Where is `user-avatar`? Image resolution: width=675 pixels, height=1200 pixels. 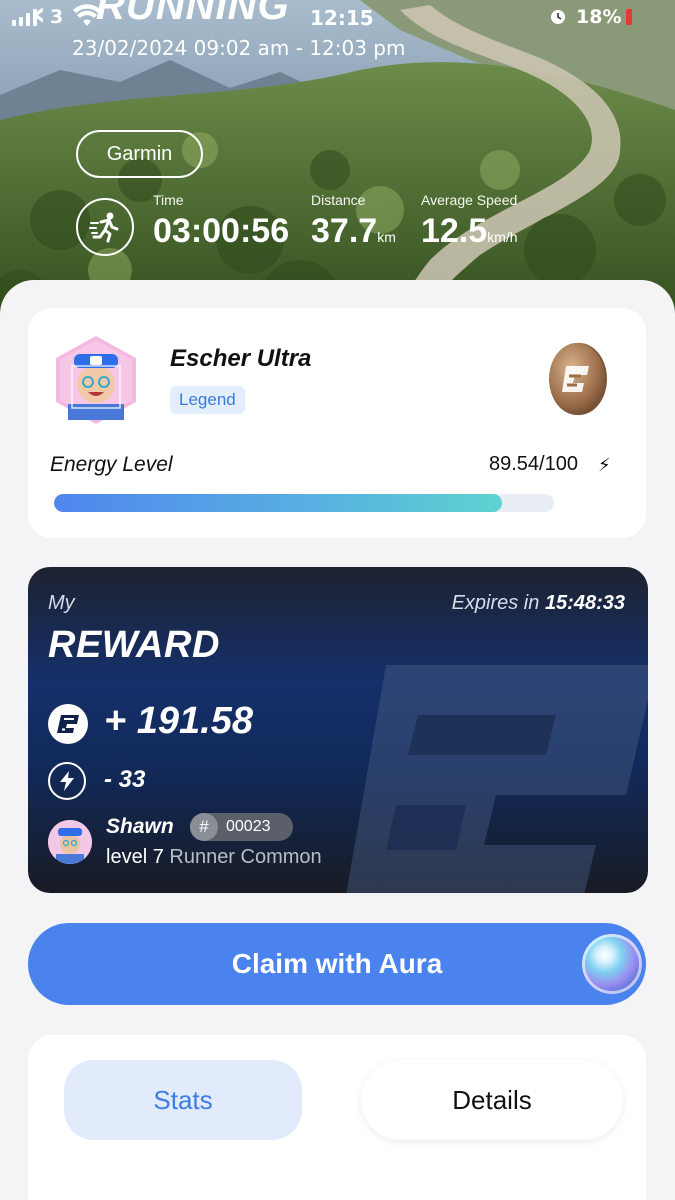
user-avatar is located at coordinates (96, 380).